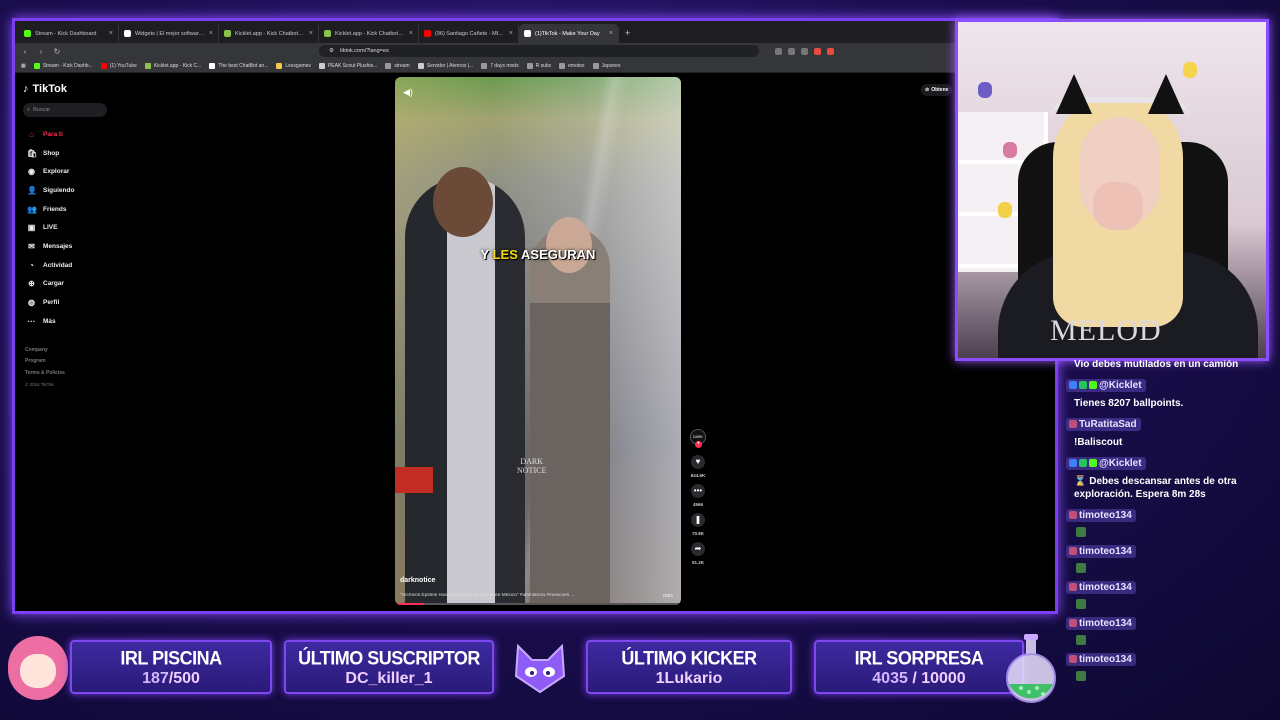 This screenshot has width=1280, height=720. What do you see at coordinates (169, 33) in the screenshot?
I see `browser-tab: Widgets | El mejor software para ge ×` at bounding box center [169, 33].